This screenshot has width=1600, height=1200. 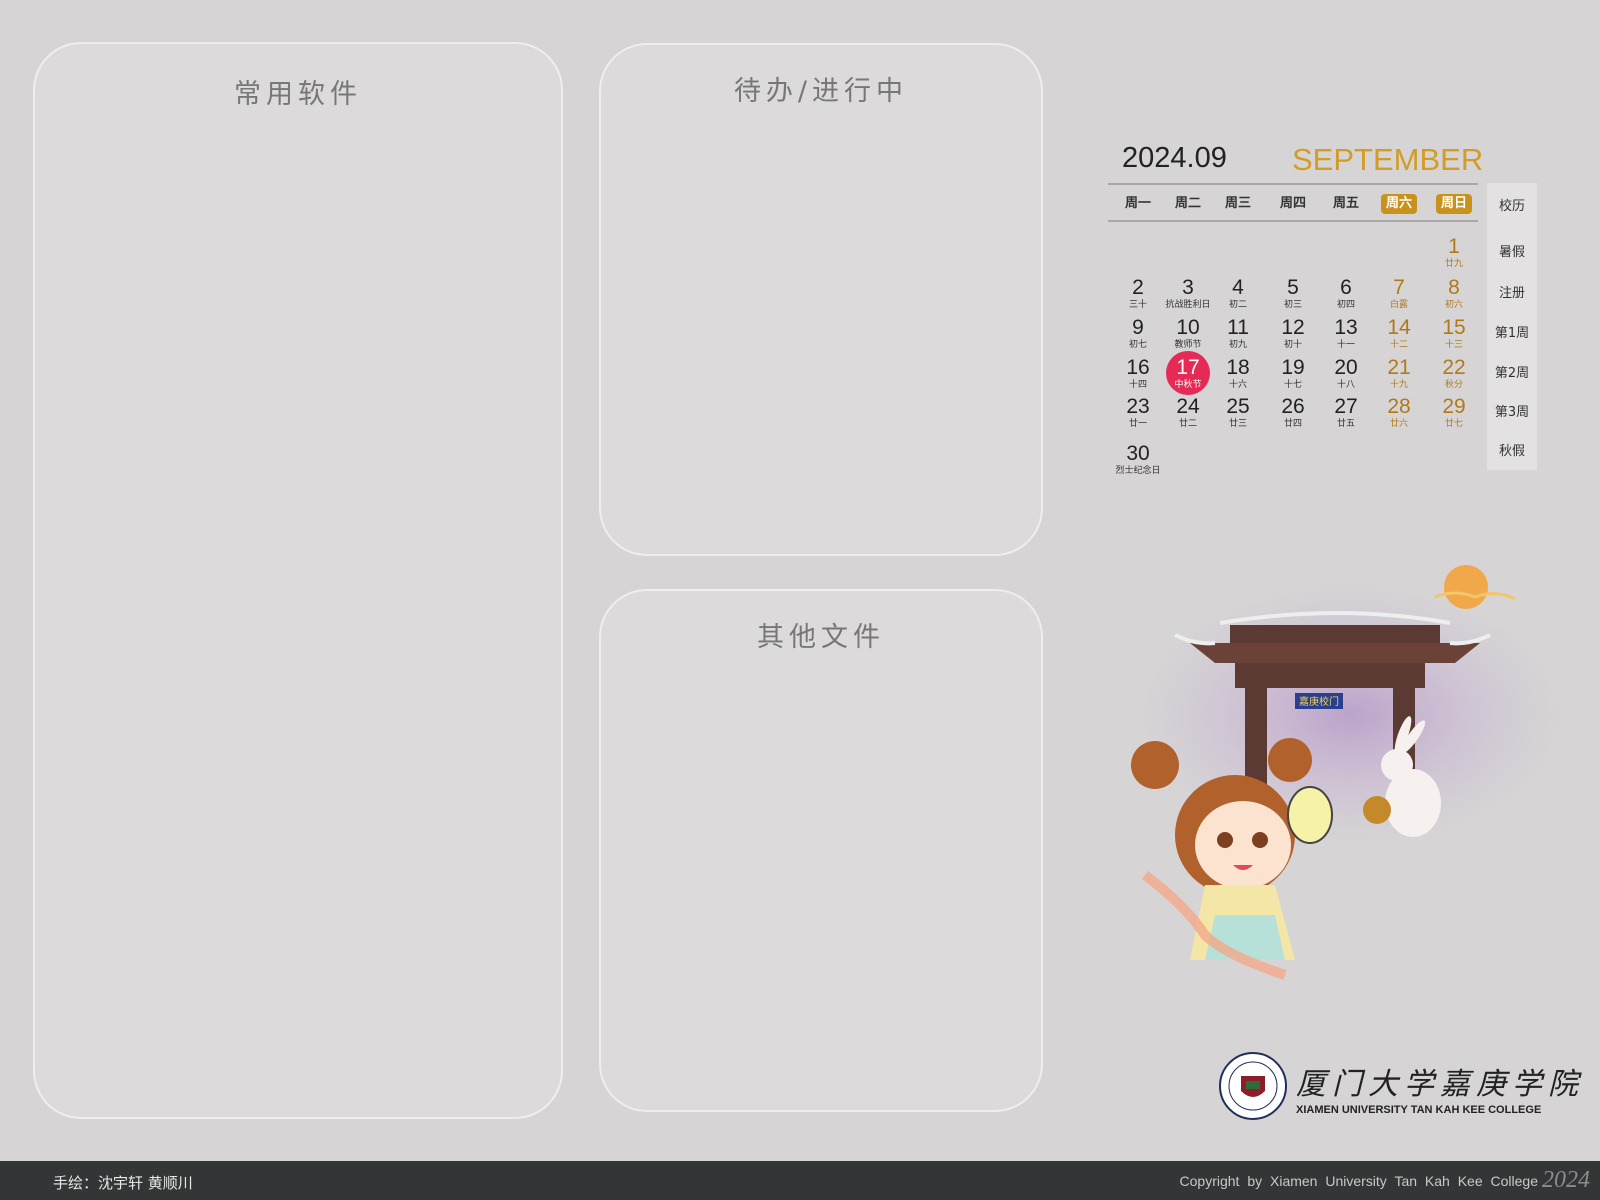 What do you see at coordinates (1237, 385) in the screenshot?
I see `day-lunar-label: 十六` at bounding box center [1237, 385].